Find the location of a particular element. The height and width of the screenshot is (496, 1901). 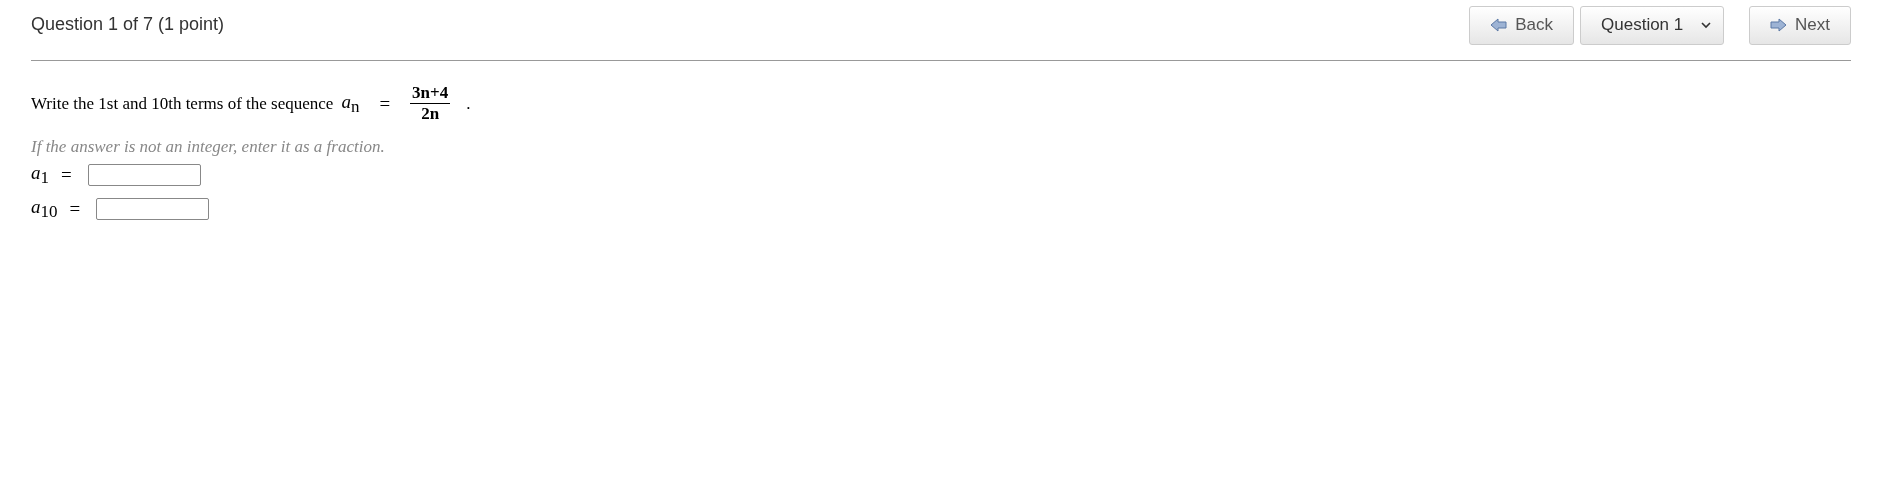

numerator: 3n+4 is located at coordinates (430, 94).